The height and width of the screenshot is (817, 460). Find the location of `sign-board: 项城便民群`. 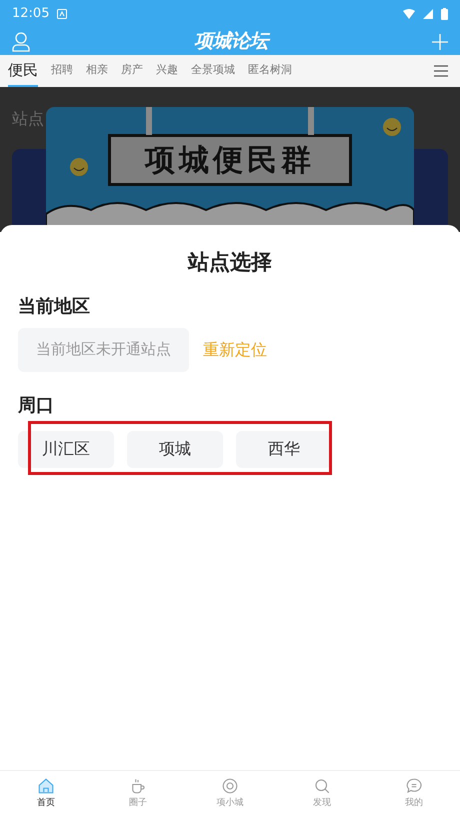

sign-board: 项城便民群 is located at coordinates (230, 160).